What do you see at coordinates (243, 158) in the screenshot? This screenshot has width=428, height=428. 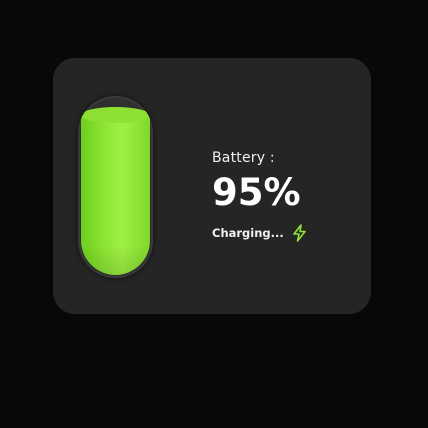 I see `battery-label: Battery :` at bounding box center [243, 158].